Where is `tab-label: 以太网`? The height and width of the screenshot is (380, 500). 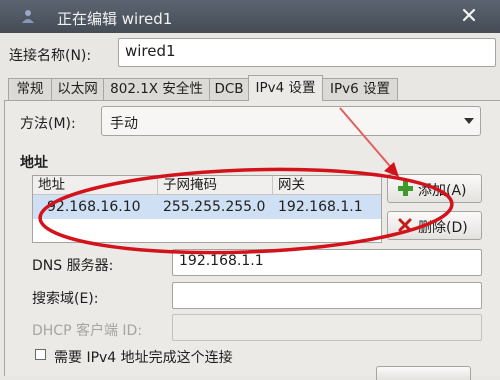 tab-label: 以太网 is located at coordinates (77, 89).